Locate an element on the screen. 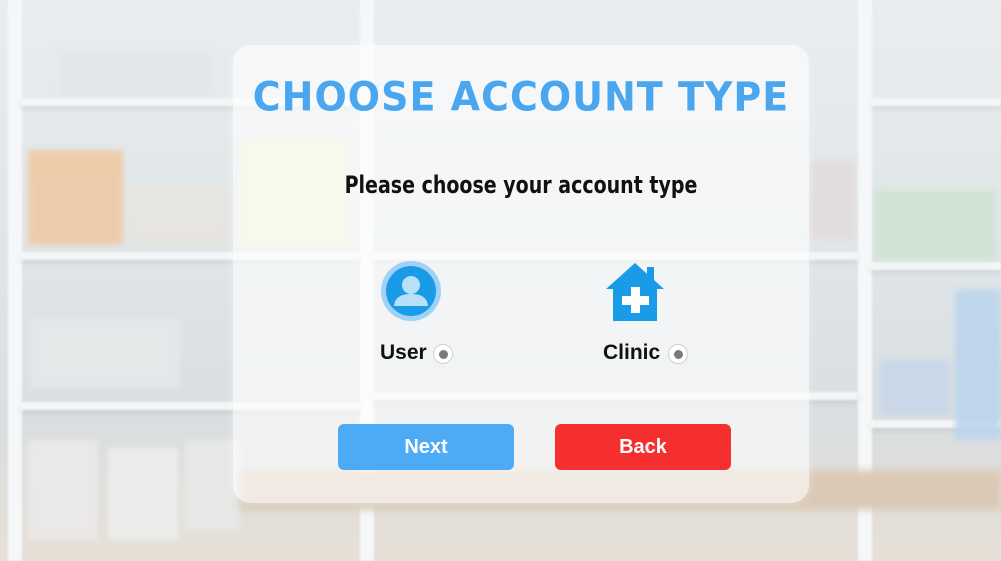  next-button: Next is located at coordinates (426, 447).